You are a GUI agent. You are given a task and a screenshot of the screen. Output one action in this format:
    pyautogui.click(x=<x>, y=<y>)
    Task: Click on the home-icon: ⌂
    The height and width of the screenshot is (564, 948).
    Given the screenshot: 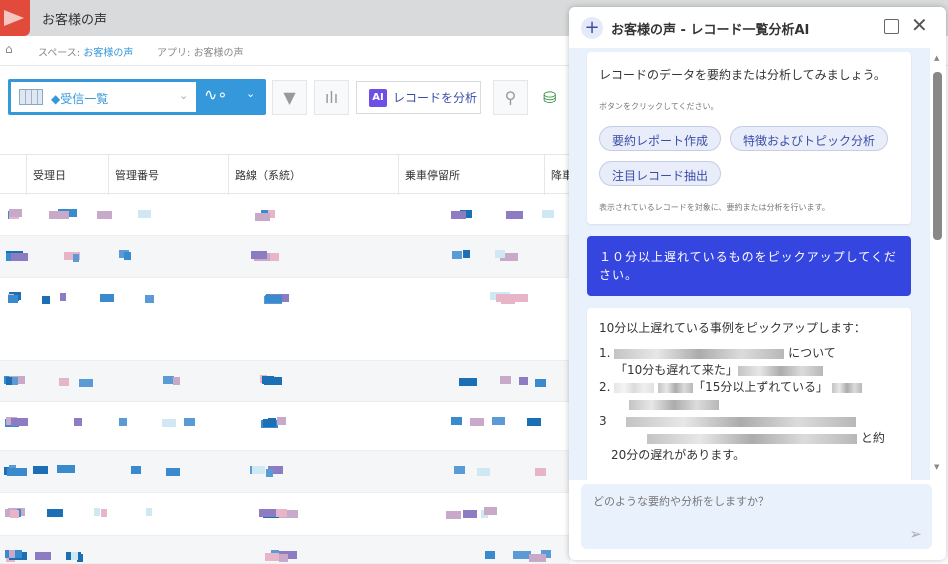 What is the action you would take?
    pyautogui.click(x=9, y=49)
    